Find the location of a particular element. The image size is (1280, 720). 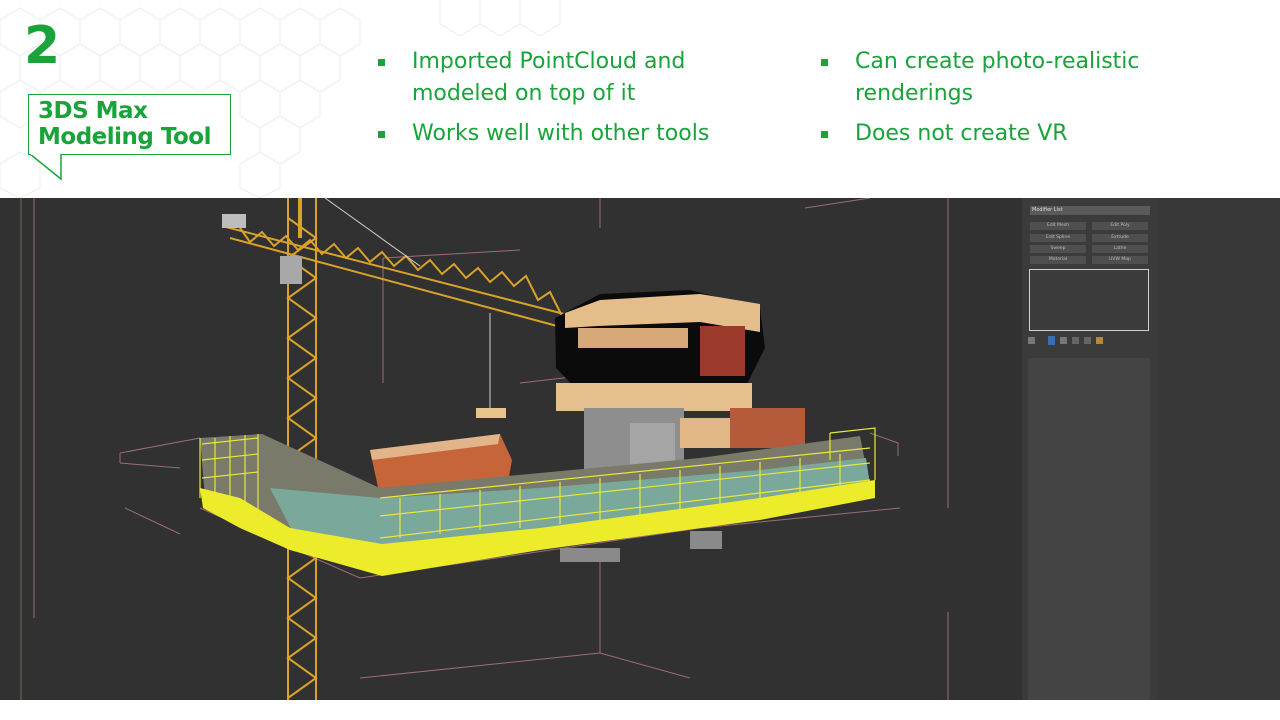

modifier-button: Sweep is located at coordinates (1058, 249).